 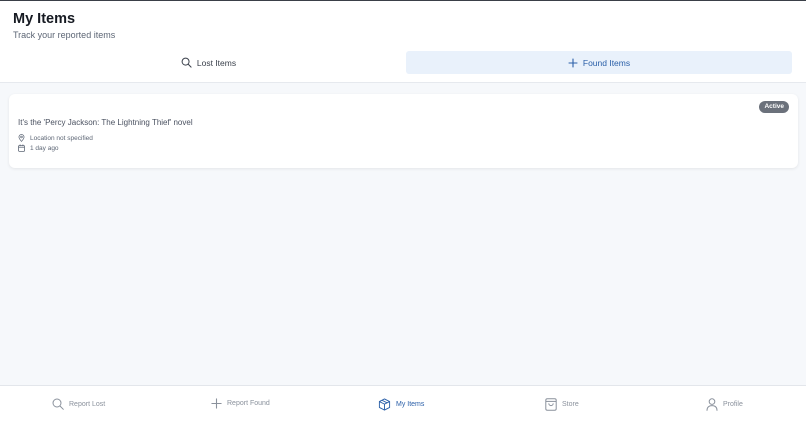 I want to click on tab-lost-items: Lost Items, so click(x=208, y=62).